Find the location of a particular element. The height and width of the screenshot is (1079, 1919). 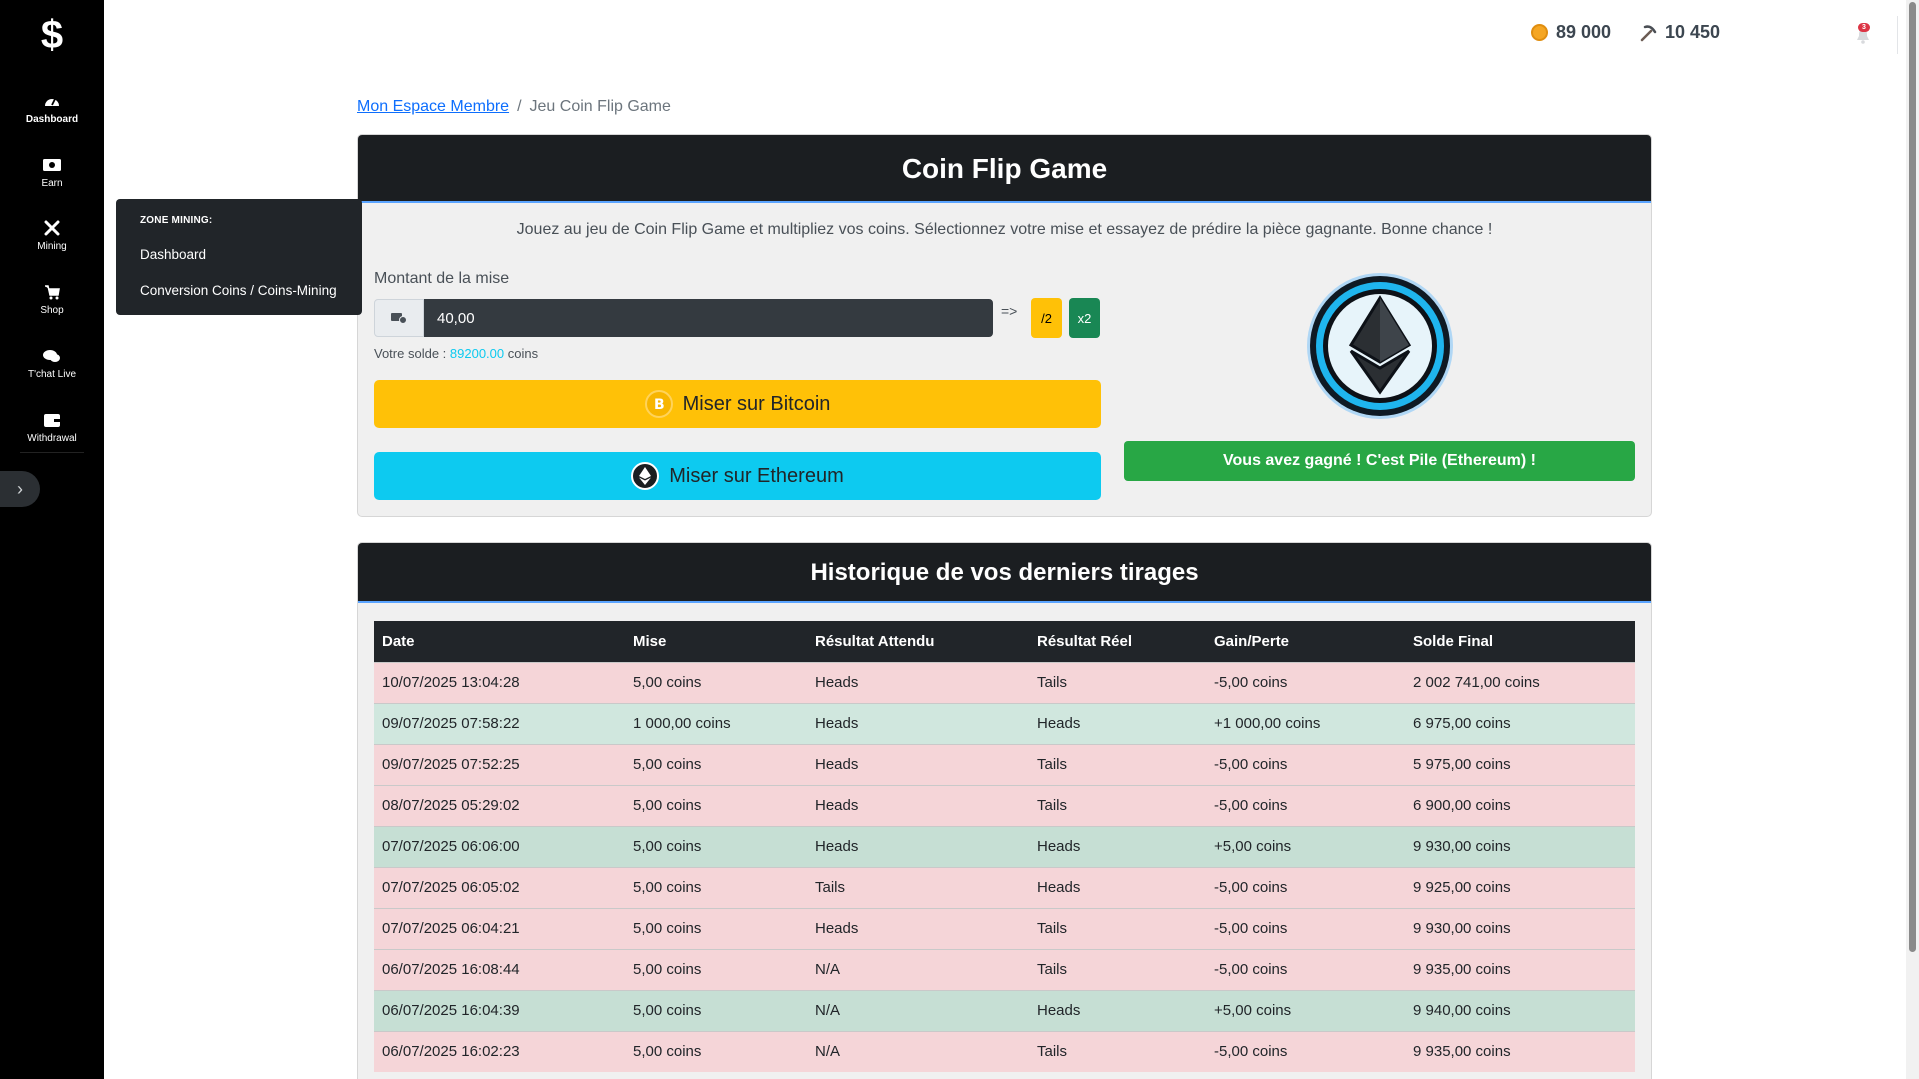

table-cell: +1 000,00 coins is located at coordinates (1305, 723).